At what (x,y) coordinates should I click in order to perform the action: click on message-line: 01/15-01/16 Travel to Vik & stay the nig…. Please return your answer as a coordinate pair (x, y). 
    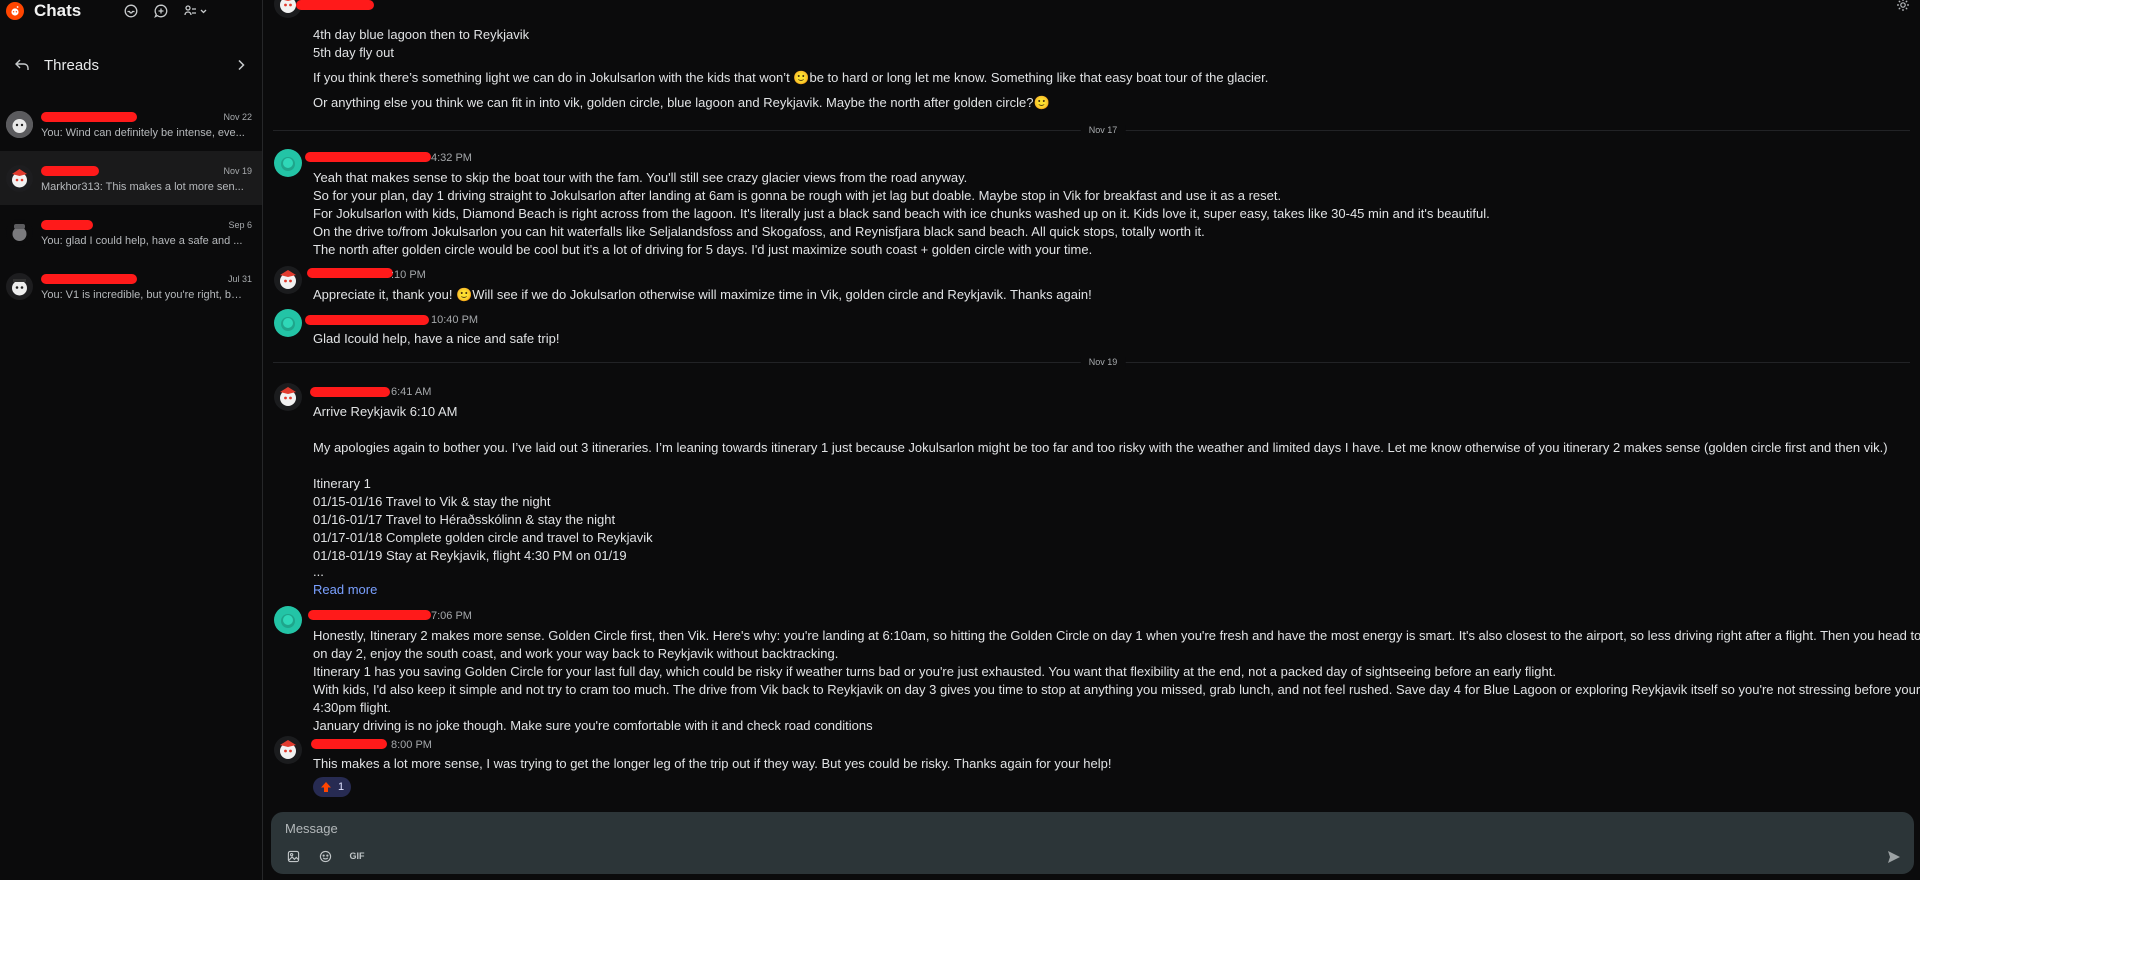
    Looking at the image, I should click on (432, 501).